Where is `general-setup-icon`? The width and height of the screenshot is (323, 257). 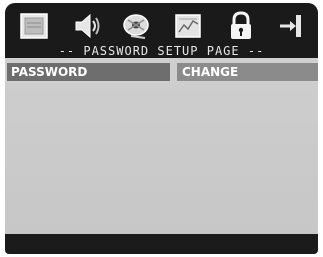 general-setup-icon is located at coordinates (34, 26).